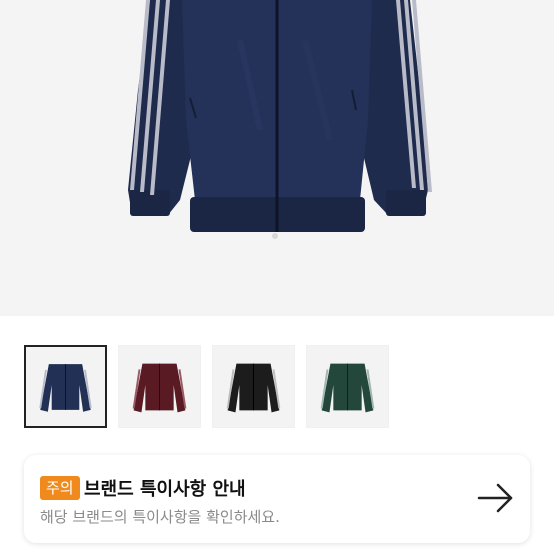 The image size is (554, 554). I want to click on thumbnail-black, so click(253, 386).